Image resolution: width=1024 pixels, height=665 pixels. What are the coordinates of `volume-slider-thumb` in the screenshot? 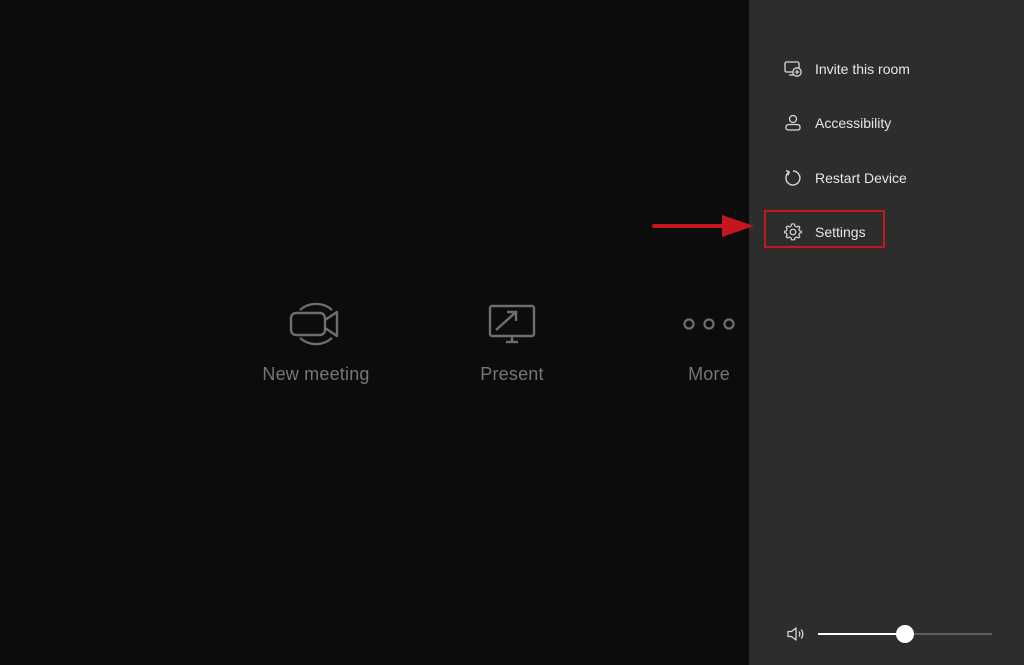 It's located at (905, 634).